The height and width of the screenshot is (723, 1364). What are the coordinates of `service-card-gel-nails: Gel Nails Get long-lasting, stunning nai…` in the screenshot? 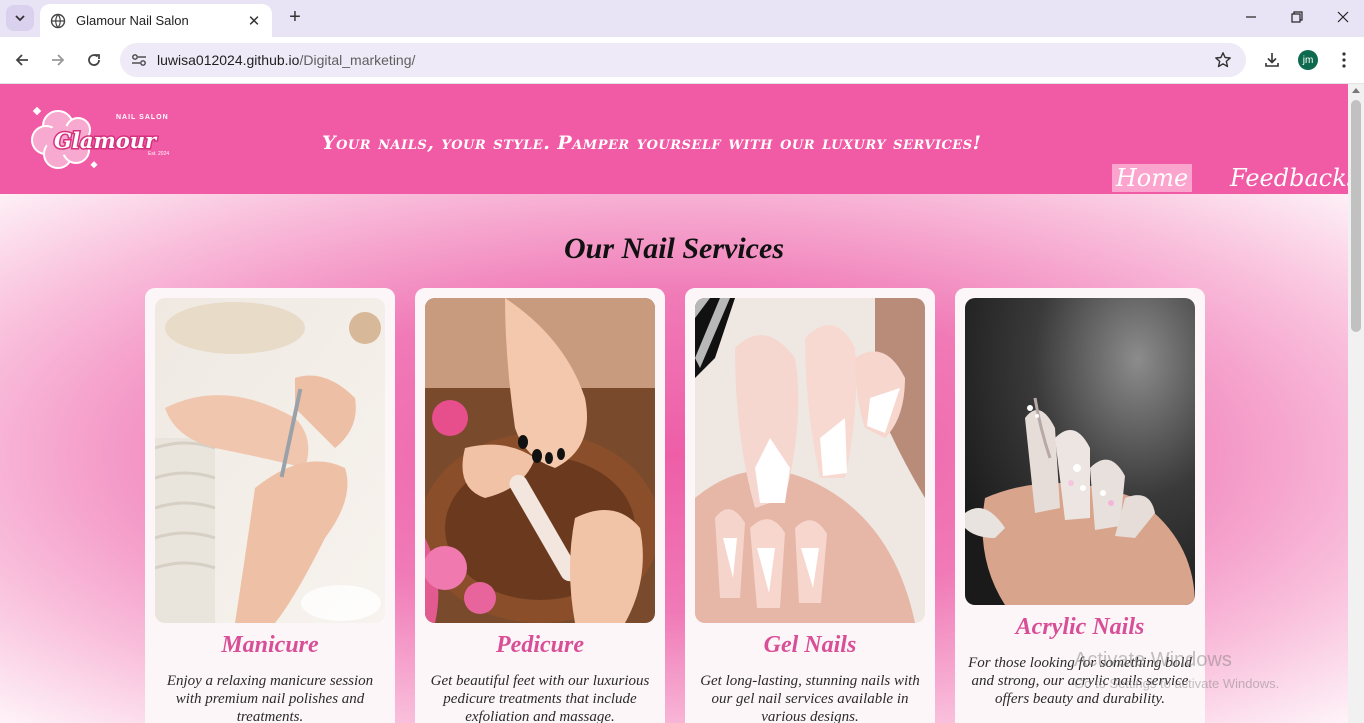 It's located at (810, 505).